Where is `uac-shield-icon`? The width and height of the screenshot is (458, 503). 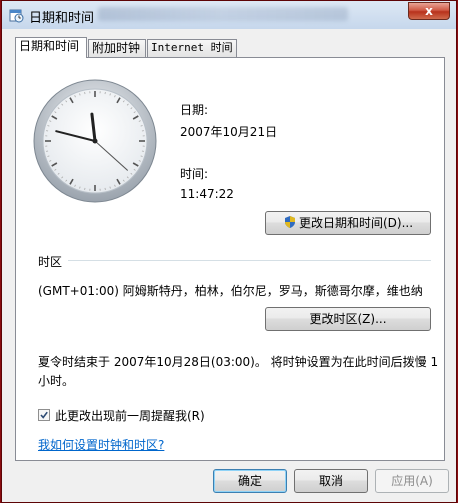 uac-shield-icon is located at coordinates (289, 222).